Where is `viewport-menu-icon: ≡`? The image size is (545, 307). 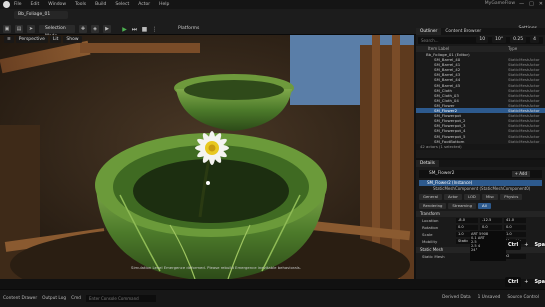
viewport-menu-icon: ≡ is located at coordinates (9, 39).